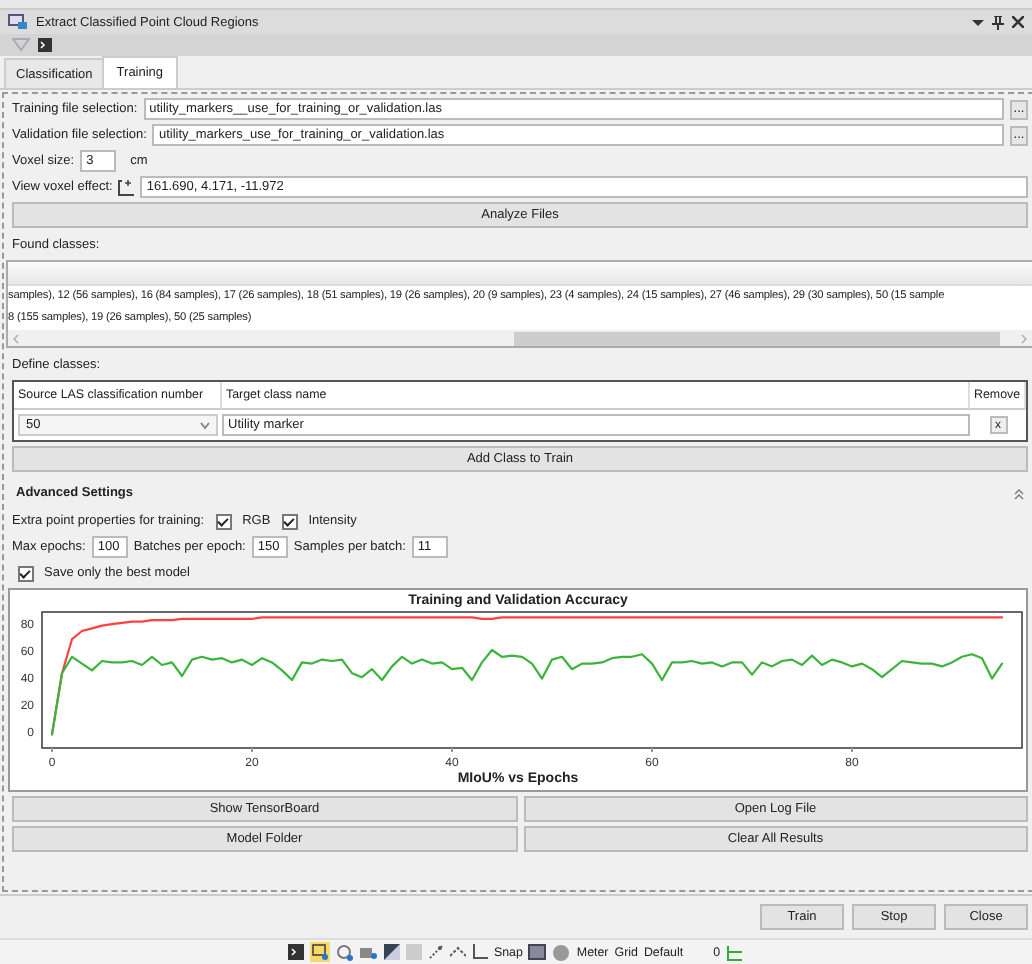 The image size is (1032, 964). What do you see at coordinates (457, 952) in the screenshot?
I see `angle-icon` at bounding box center [457, 952].